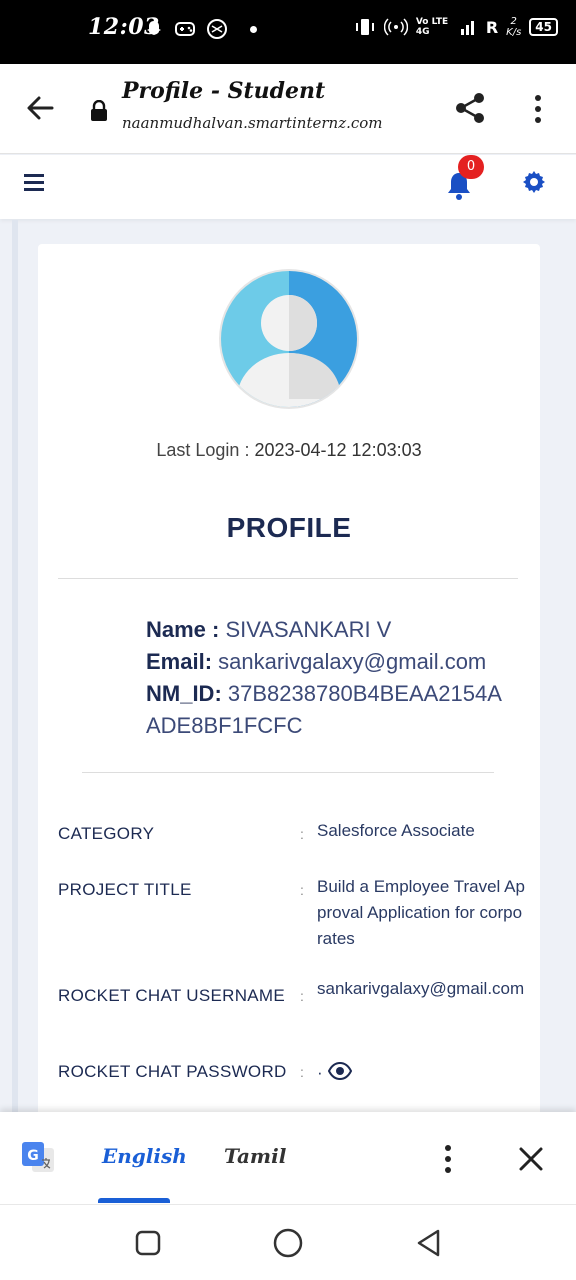 The width and height of the screenshot is (576, 1280). What do you see at coordinates (470, 108) in the screenshot?
I see `share-icon` at bounding box center [470, 108].